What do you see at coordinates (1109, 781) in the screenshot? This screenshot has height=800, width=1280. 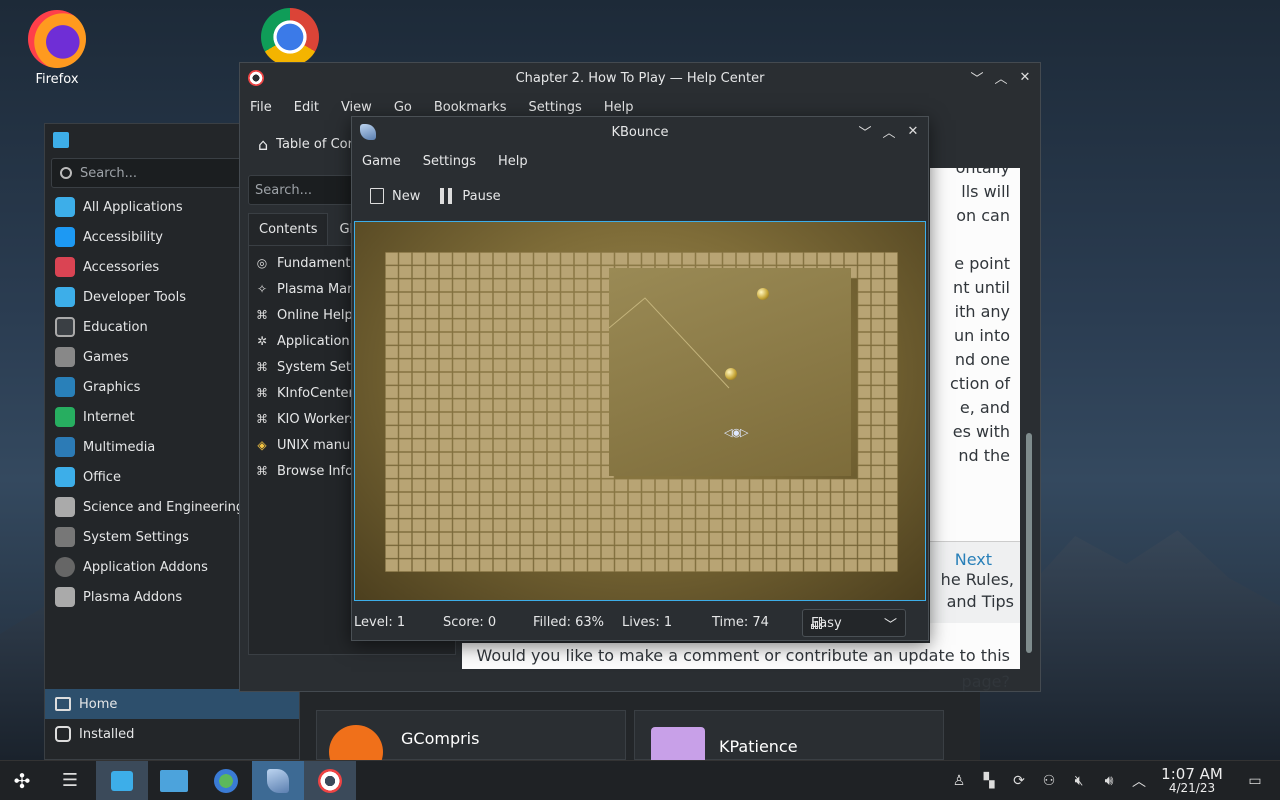 I see `volume-icon: 🔊︎` at bounding box center [1109, 781].